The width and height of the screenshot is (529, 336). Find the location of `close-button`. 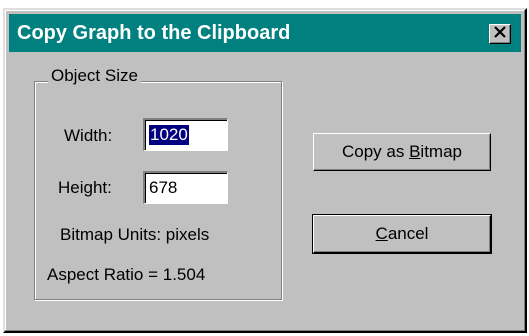

close-button is located at coordinates (500, 34).